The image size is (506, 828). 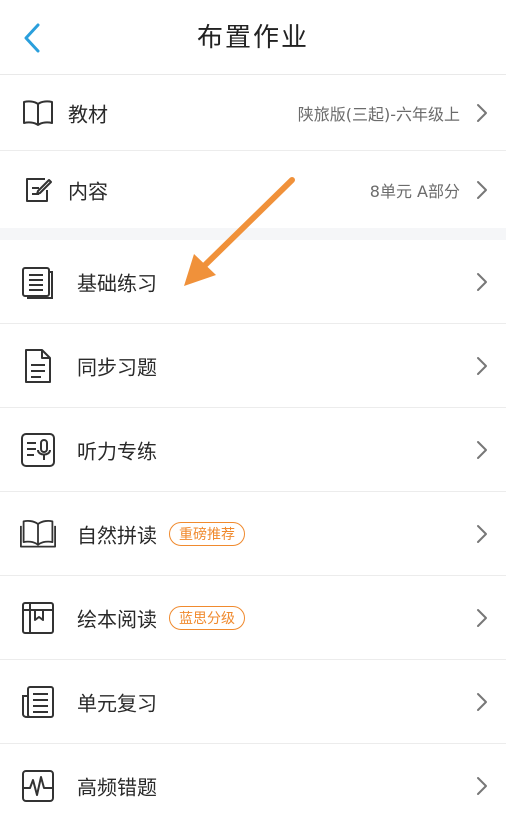 What do you see at coordinates (207, 617) in the screenshot?
I see `lexile-badge: 蓝思分级` at bounding box center [207, 617].